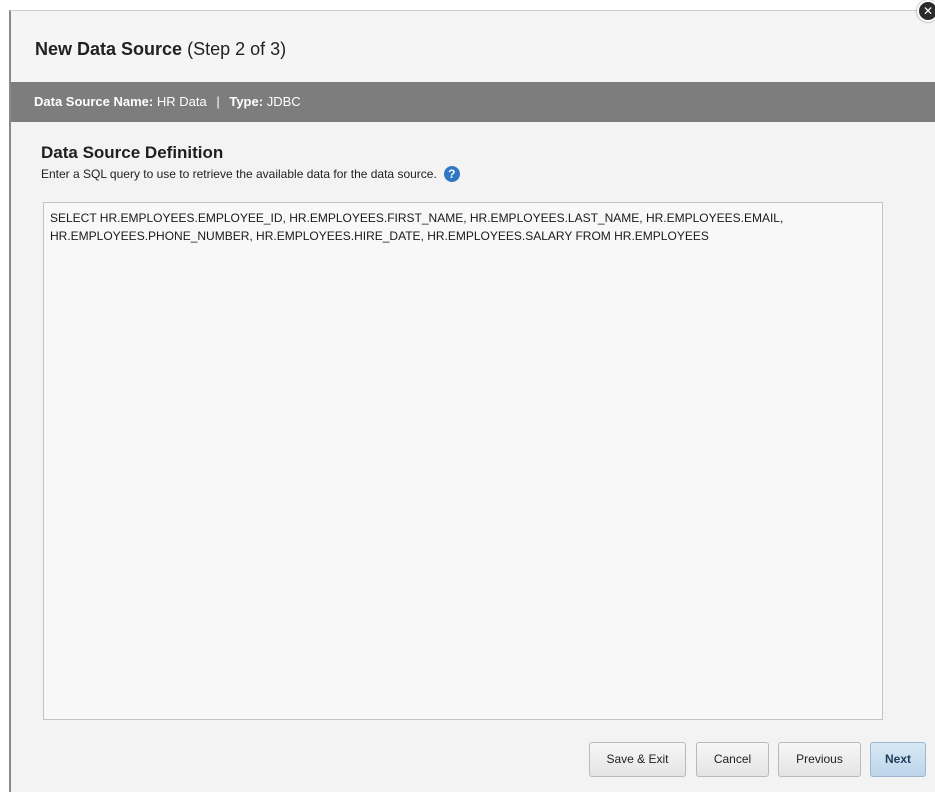 The height and width of the screenshot is (792, 935). Describe the element at coordinates (94, 101) in the screenshot. I see `data-source-name-label: Data Source Name:` at that location.